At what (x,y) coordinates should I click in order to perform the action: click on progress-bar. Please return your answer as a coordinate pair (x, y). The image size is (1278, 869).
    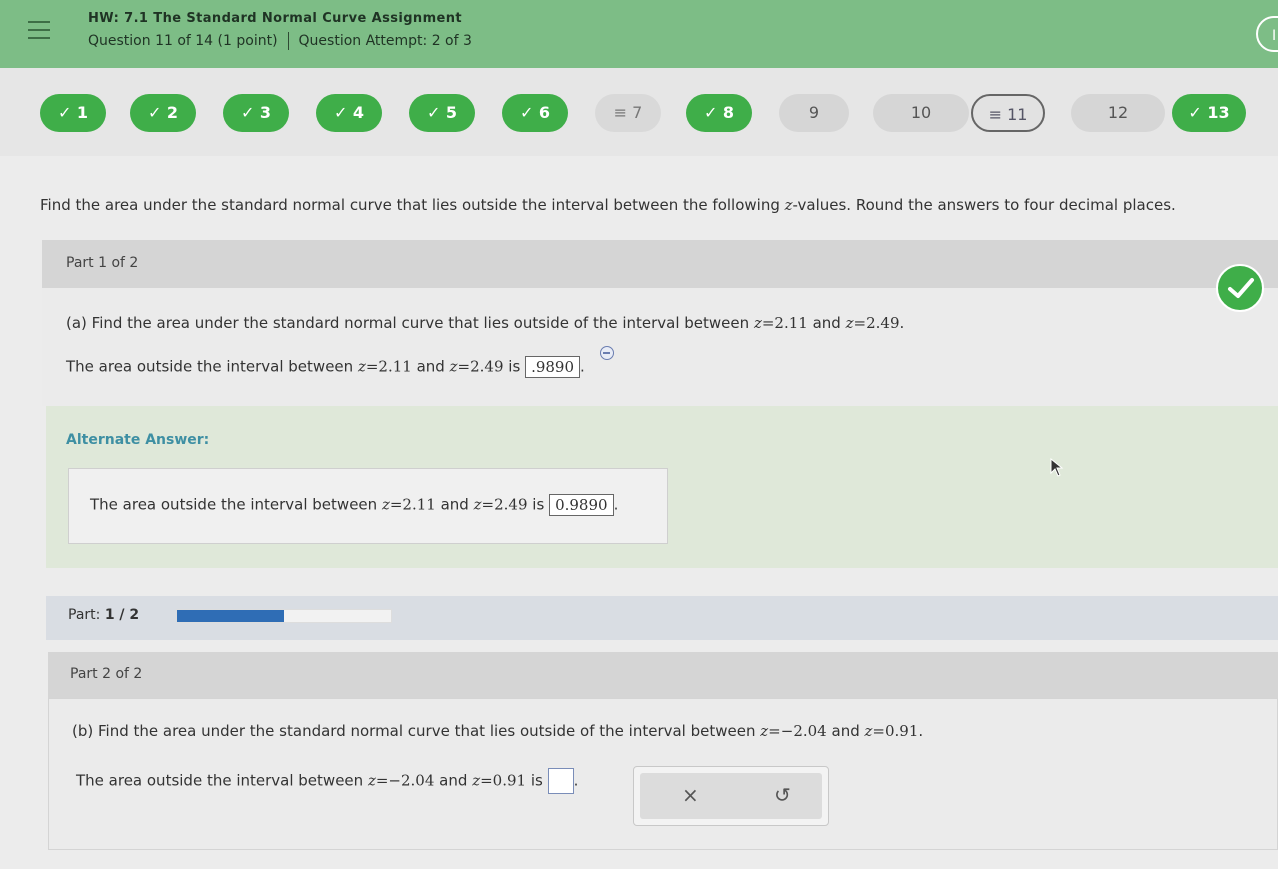
    Looking at the image, I should click on (284, 616).